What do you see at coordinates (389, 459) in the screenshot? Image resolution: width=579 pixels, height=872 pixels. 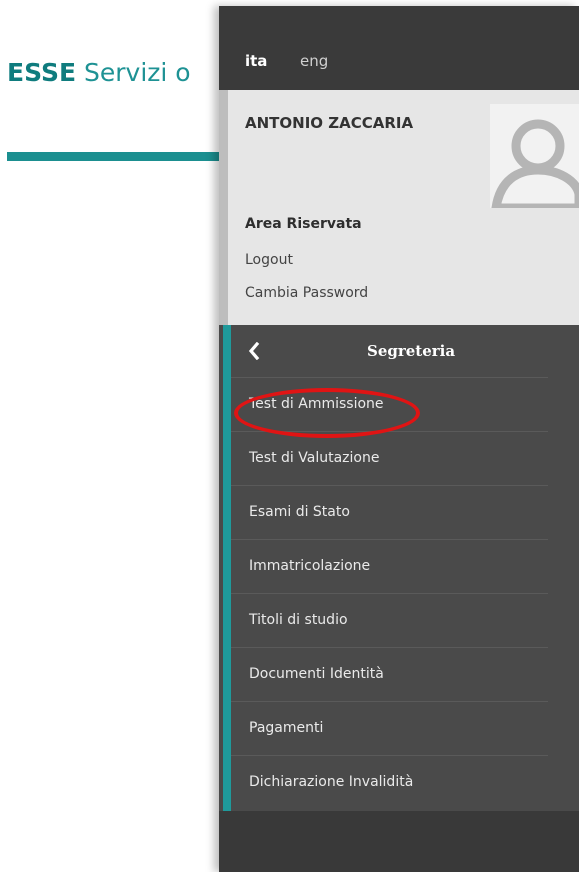 I see `menu-item-test-valutazione: Test di Valutazione` at bounding box center [389, 459].